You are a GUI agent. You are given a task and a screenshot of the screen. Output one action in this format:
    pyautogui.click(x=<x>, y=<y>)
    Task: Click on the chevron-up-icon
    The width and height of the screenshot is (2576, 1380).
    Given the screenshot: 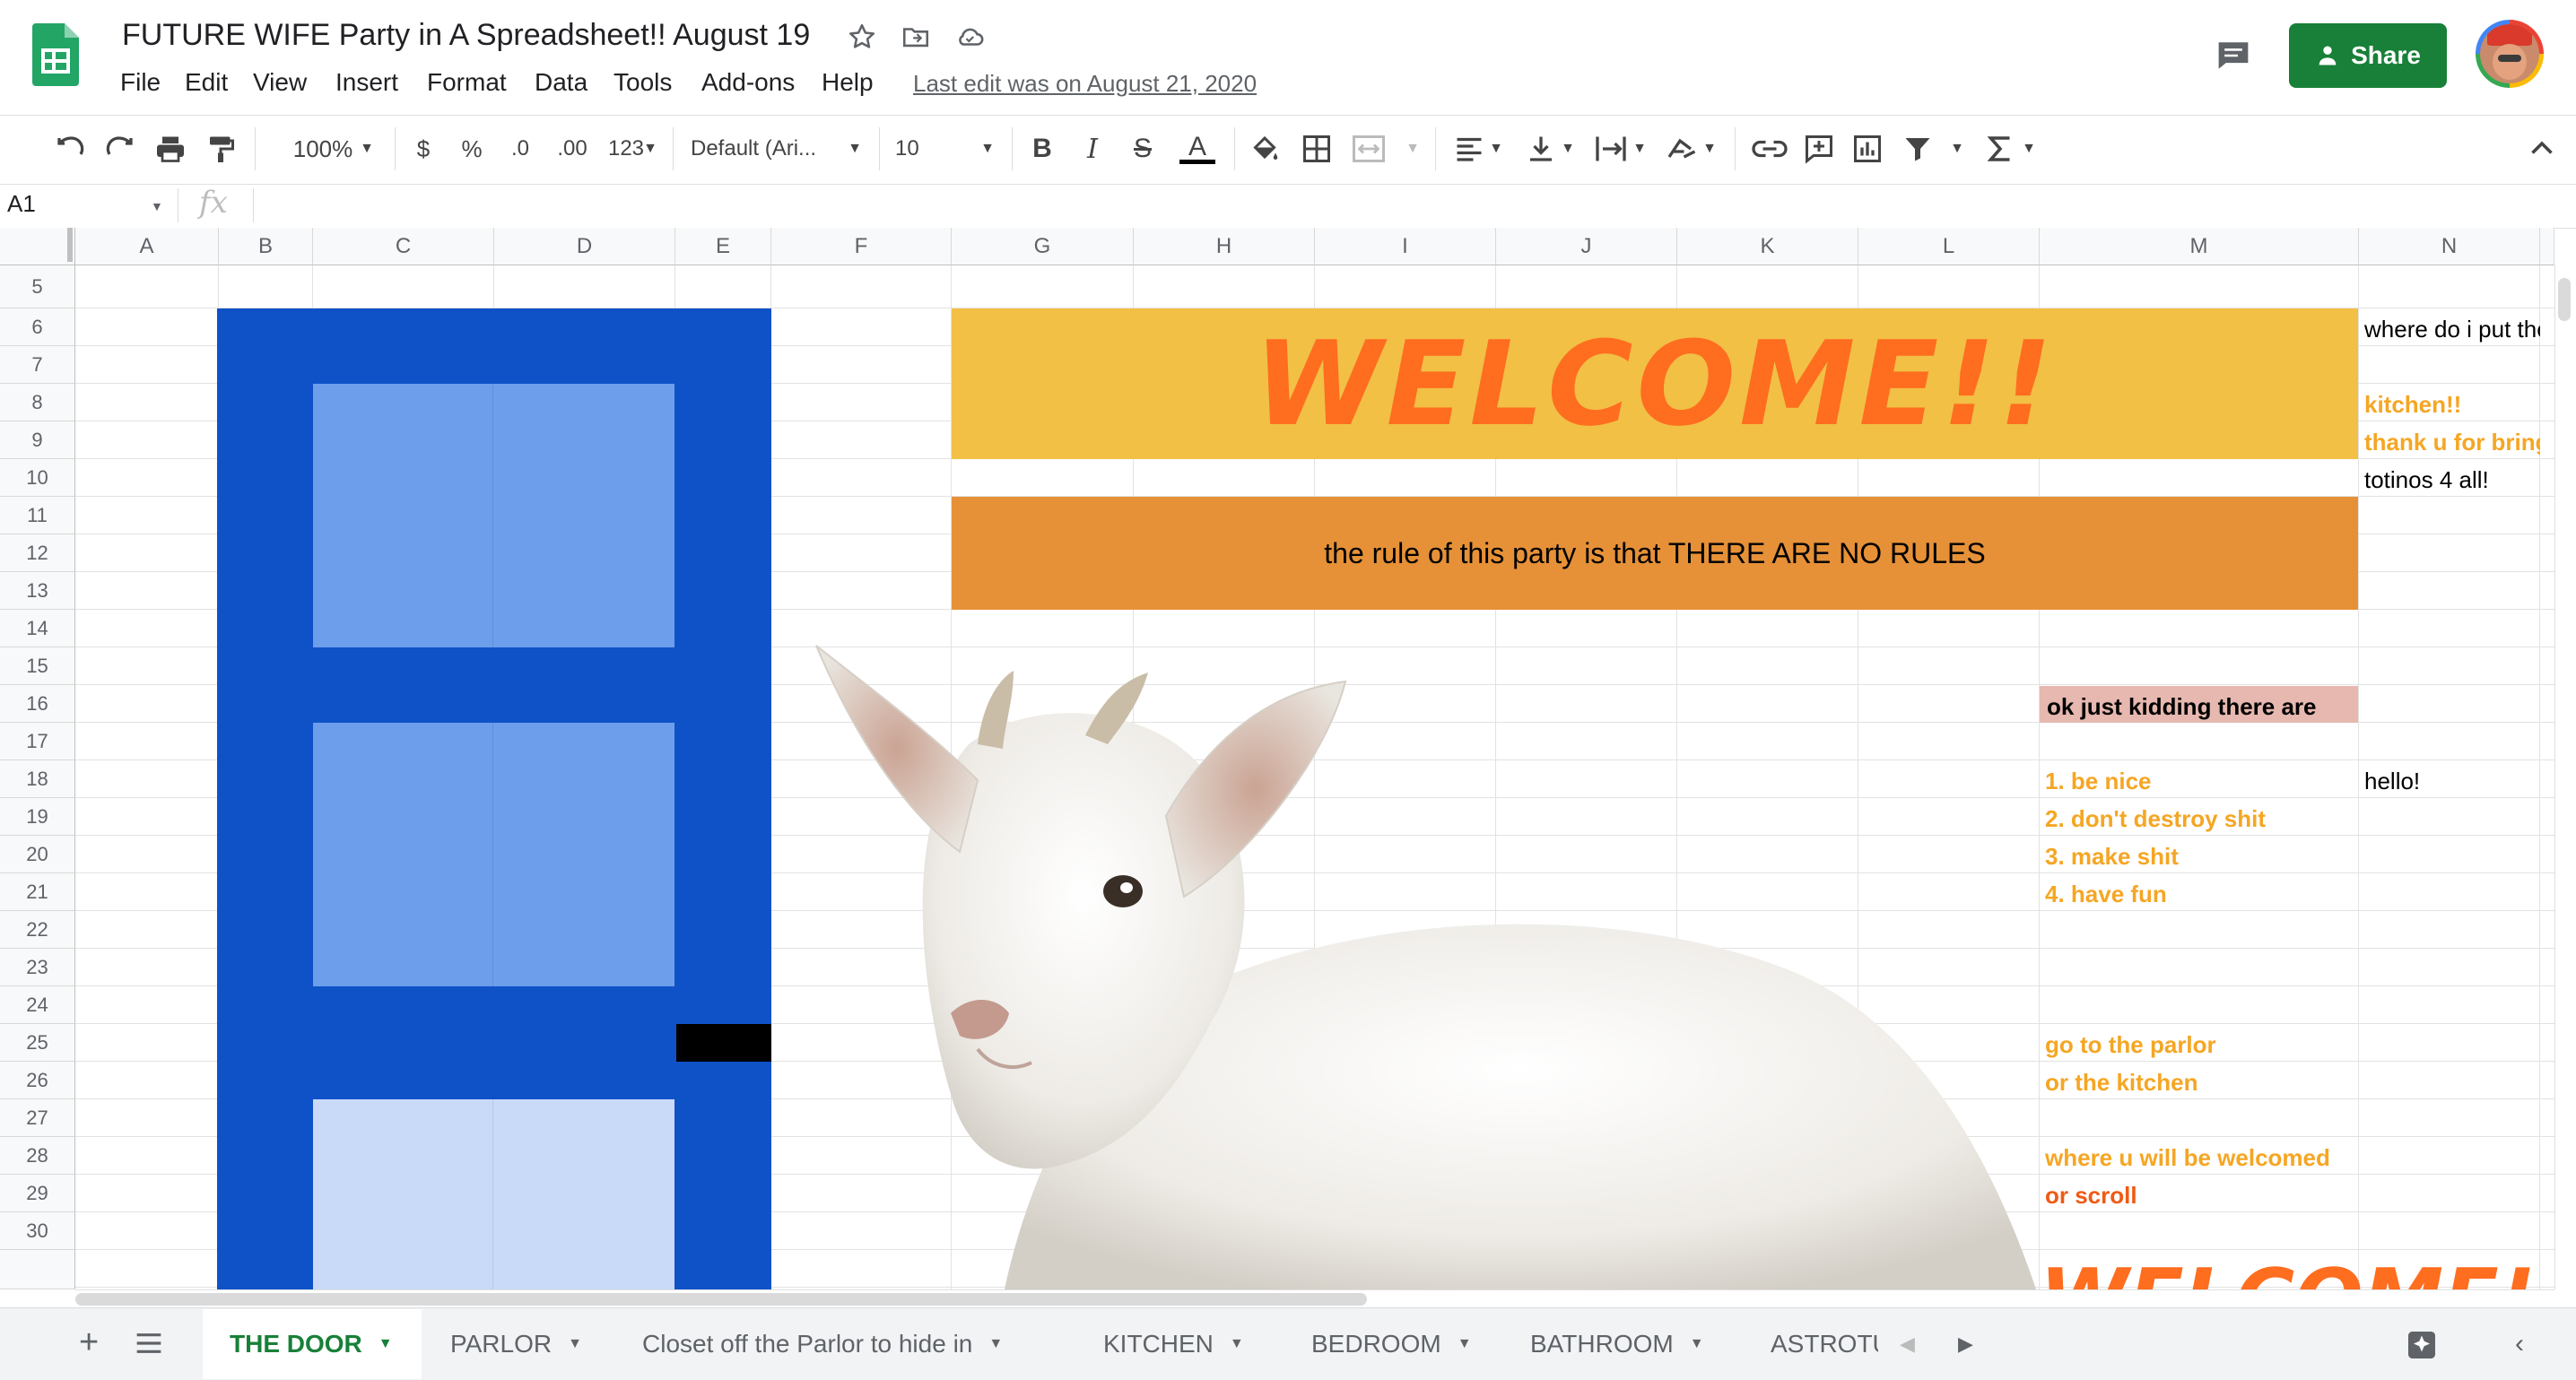 What is the action you would take?
    pyautogui.click(x=2542, y=149)
    